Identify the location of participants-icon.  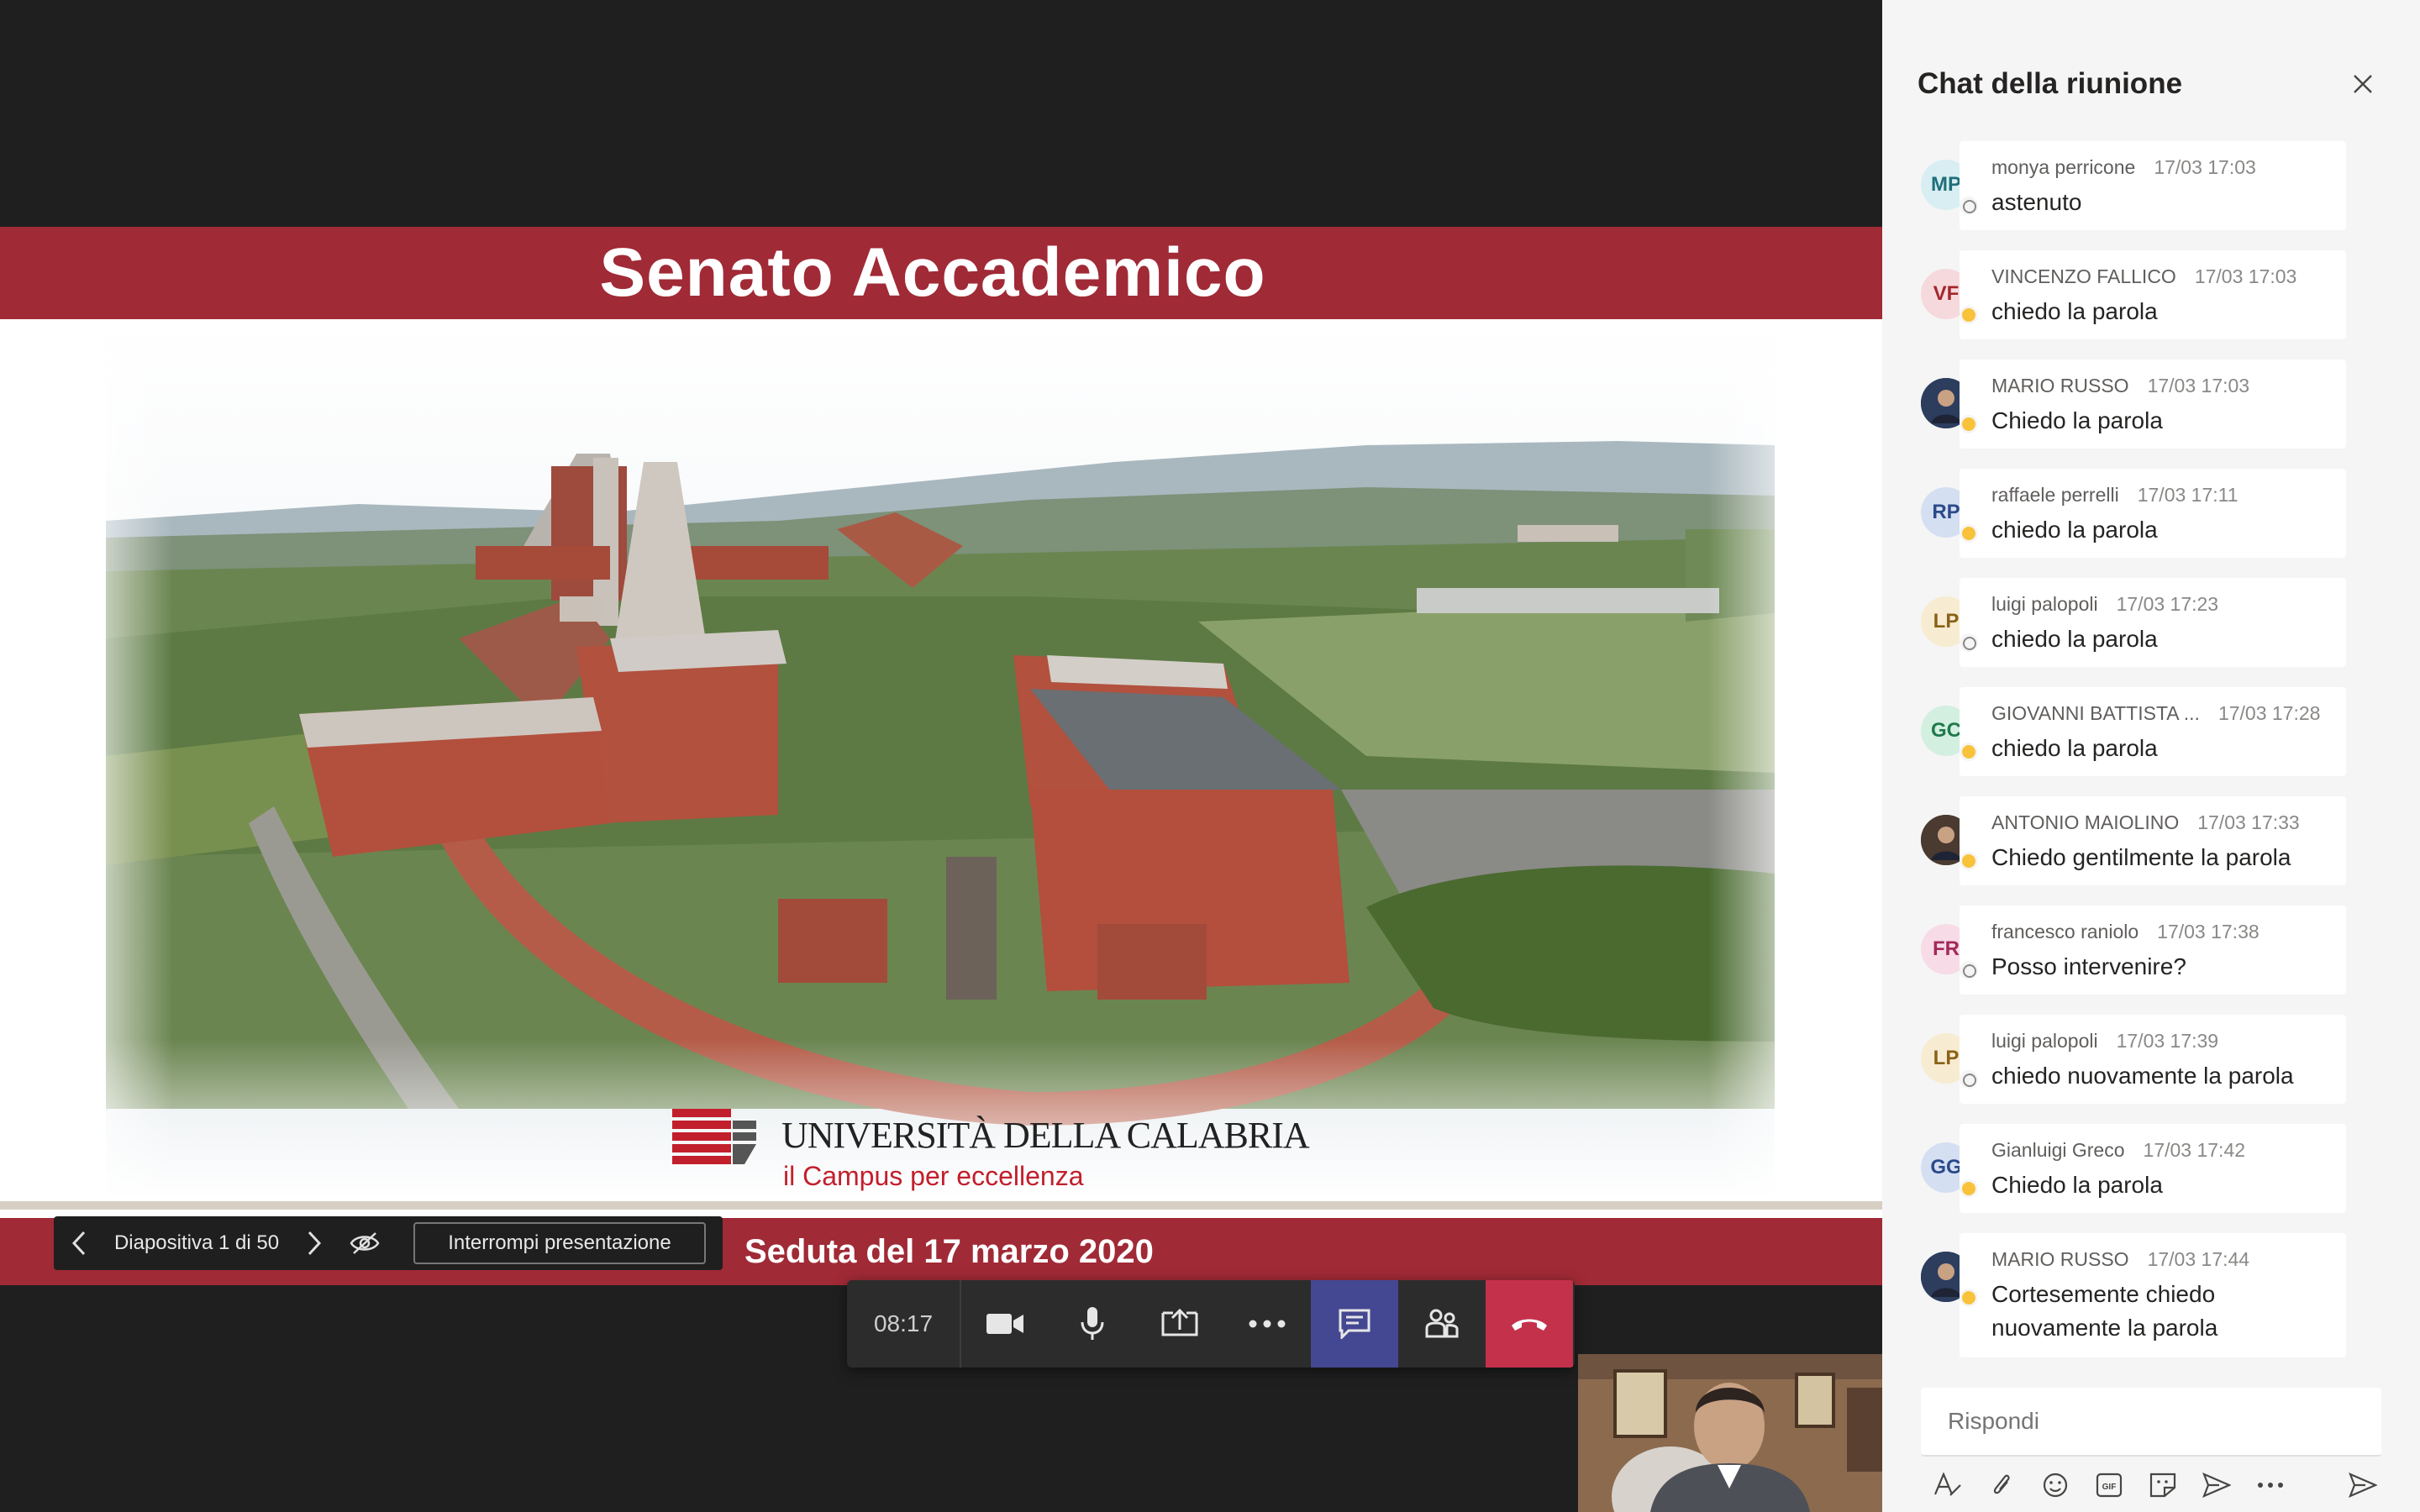
(1442, 1323).